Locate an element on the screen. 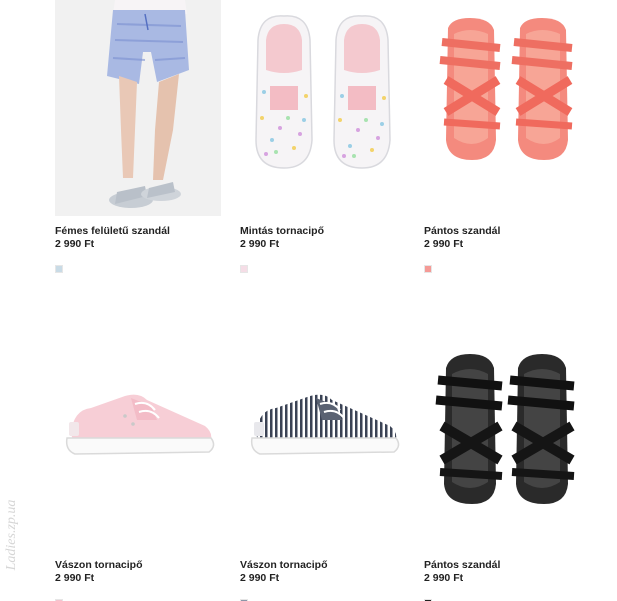  pink-canvas-sneaker-icon is located at coordinates (140, 424).